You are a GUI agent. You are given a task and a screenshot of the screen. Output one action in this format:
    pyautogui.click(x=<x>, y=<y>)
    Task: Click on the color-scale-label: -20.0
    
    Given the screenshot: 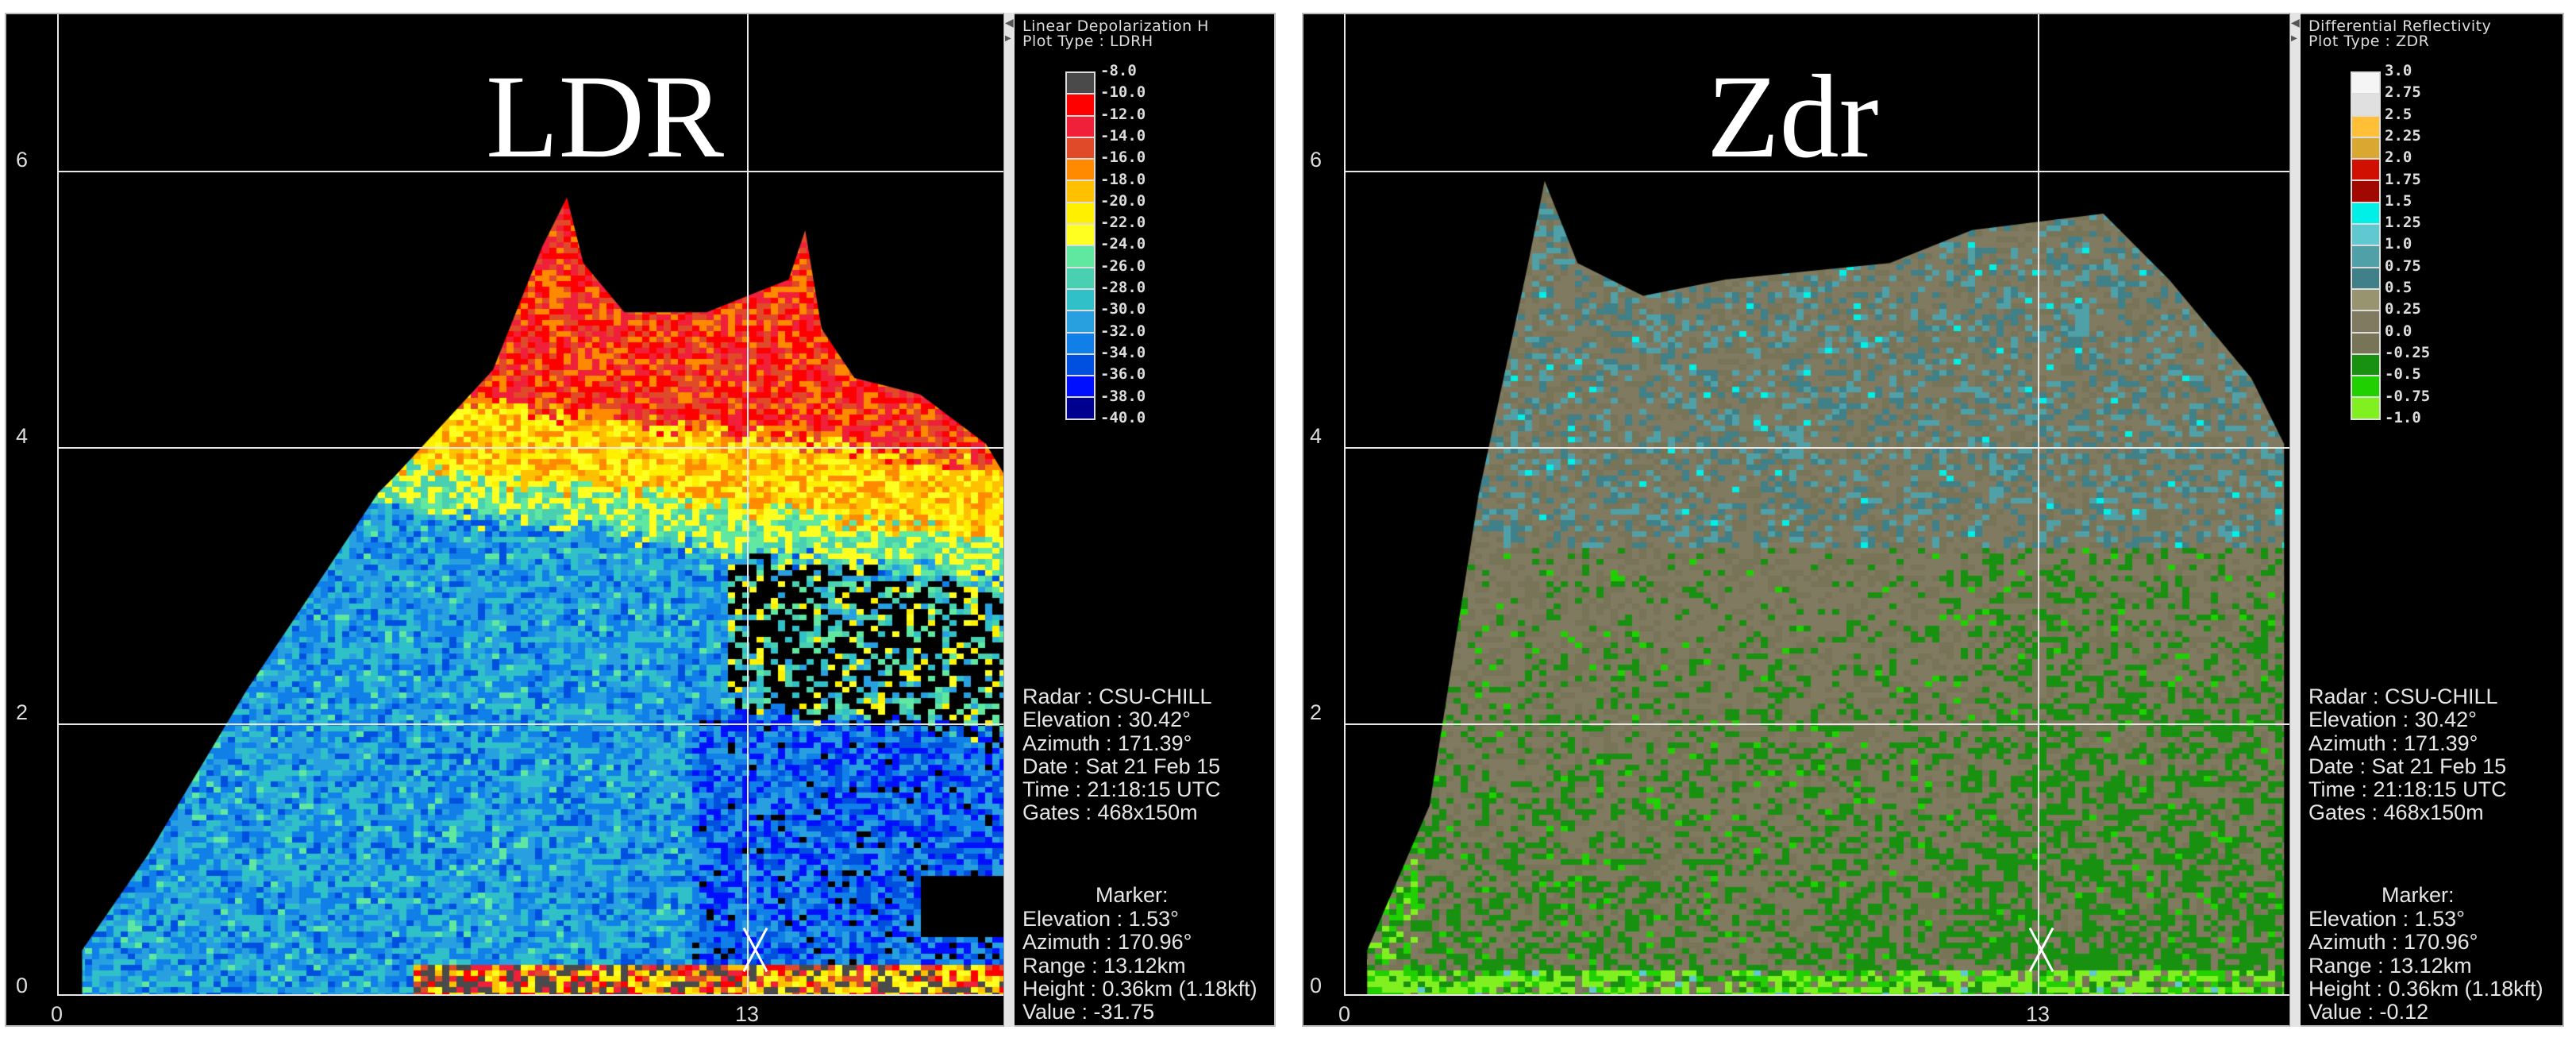 What is the action you would take?
    pyautogui.click(x=1123, y=200)
    